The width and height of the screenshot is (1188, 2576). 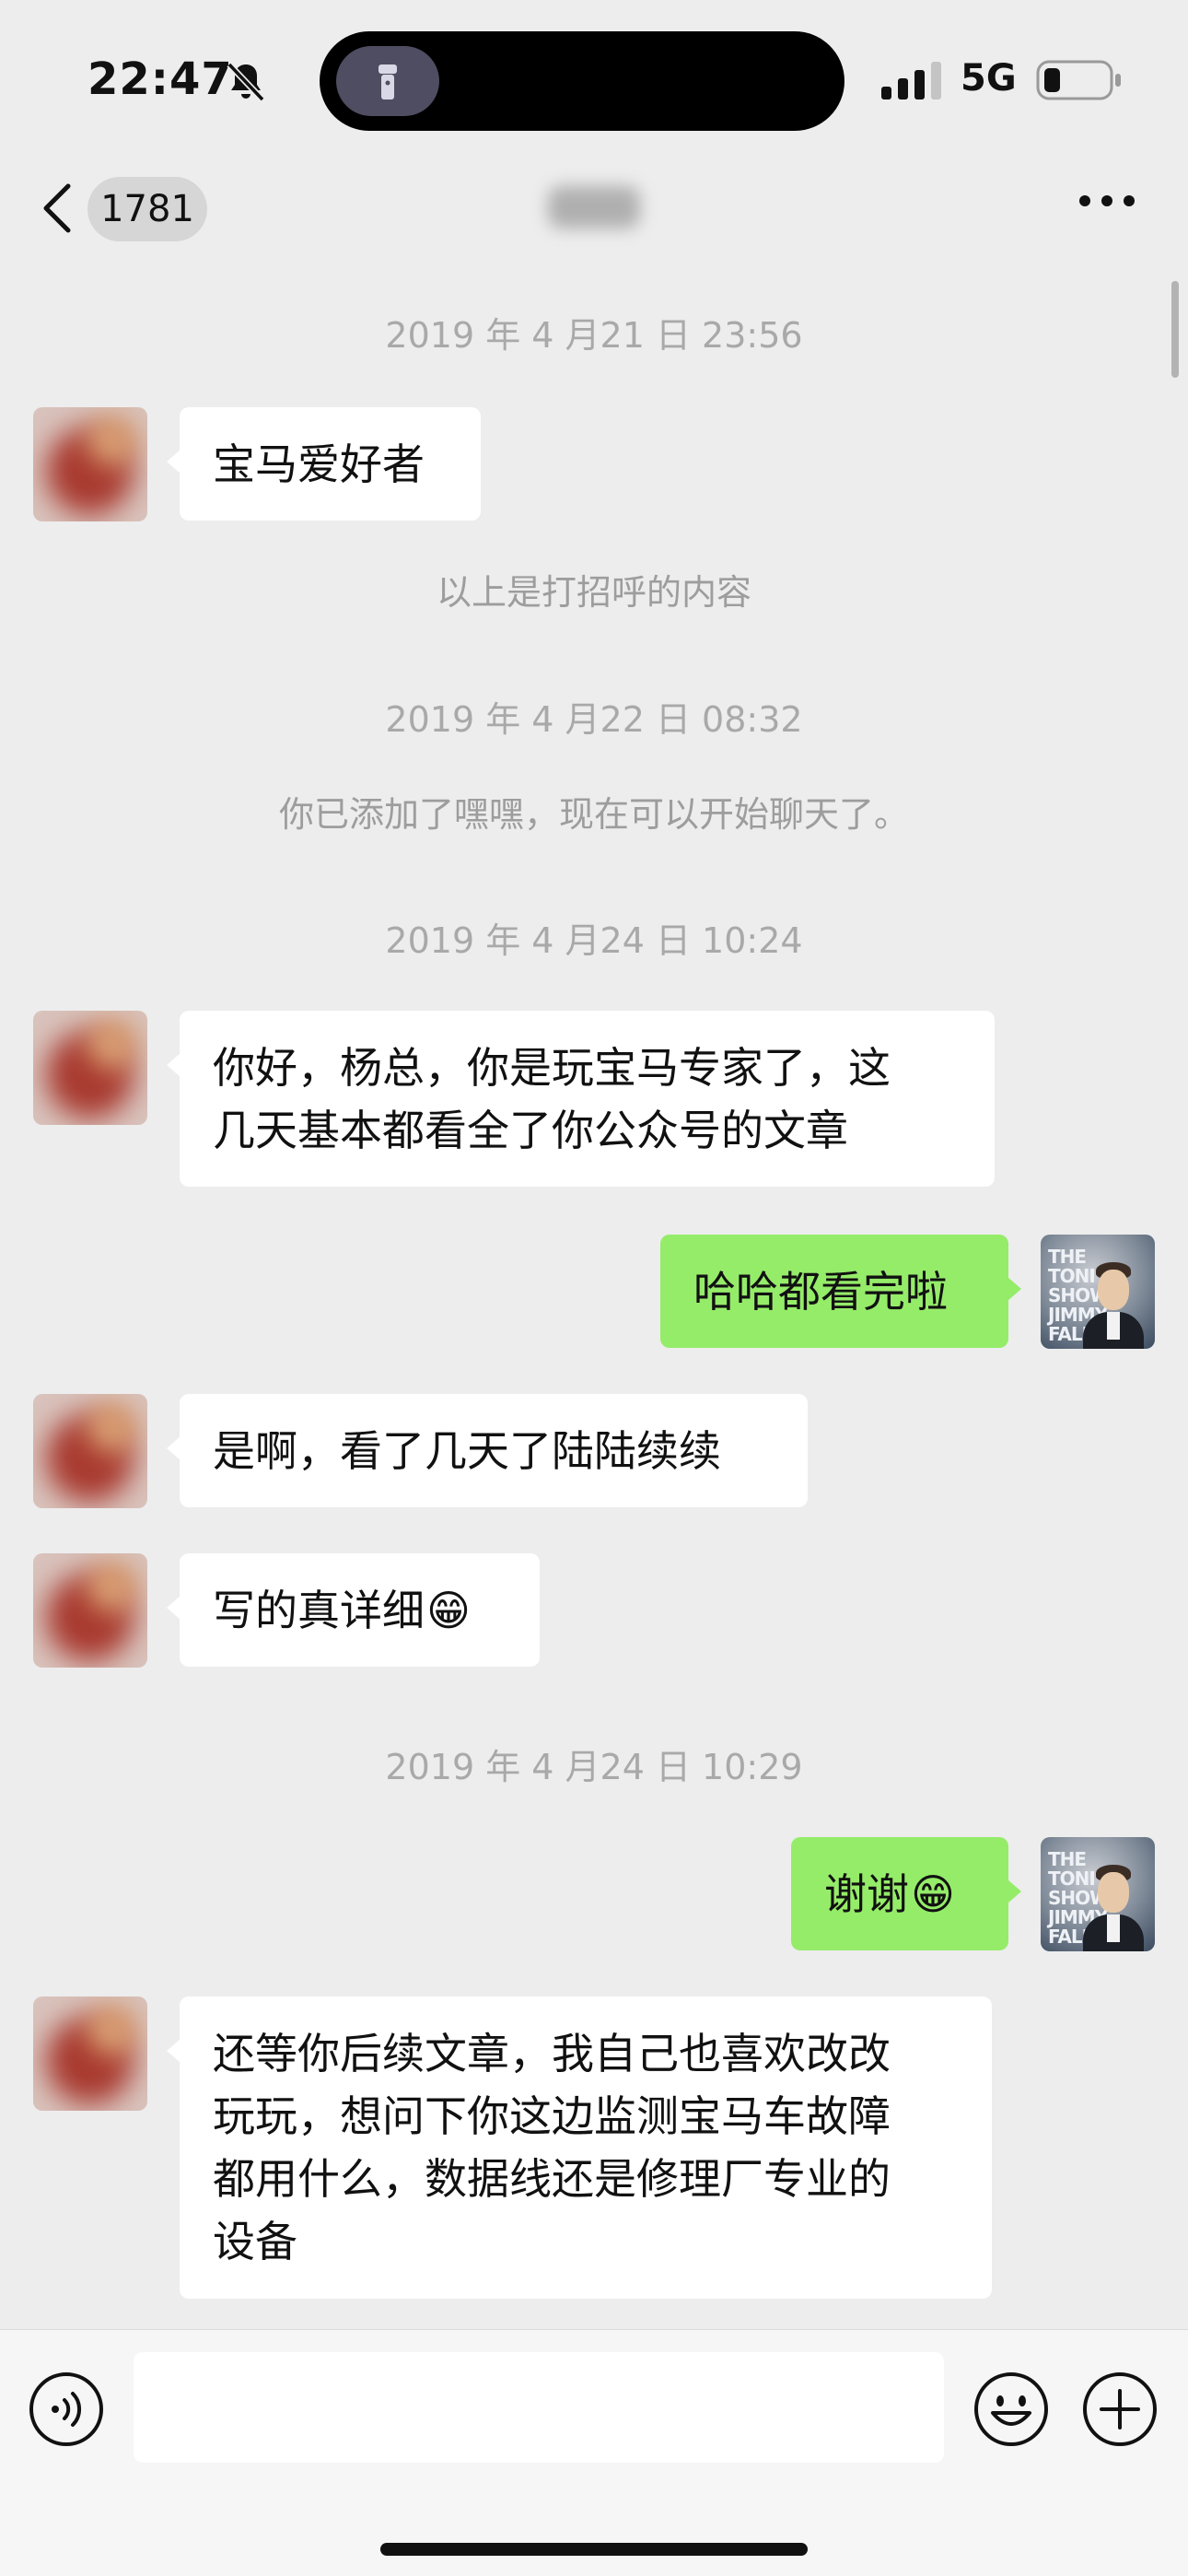 What do you see at coordinates (57, 208) in the screenshot?
I see `chevron-left-icon` at bounding box center [57, 208].